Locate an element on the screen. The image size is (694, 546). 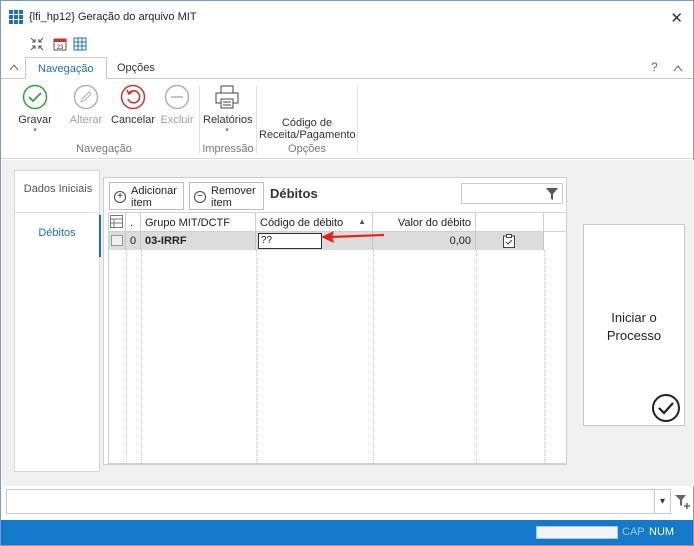
cell-index: 0 is located at coordinates (133, 241).